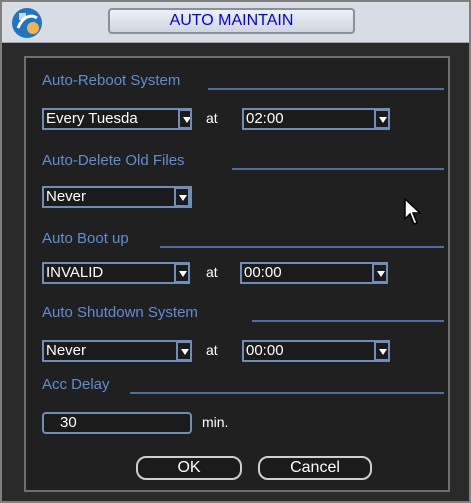  What do you see at coordinates (314, 273) in the screenshot?
I see `auto-boot-time-field: 00:00` at bounding box center [314, 273].